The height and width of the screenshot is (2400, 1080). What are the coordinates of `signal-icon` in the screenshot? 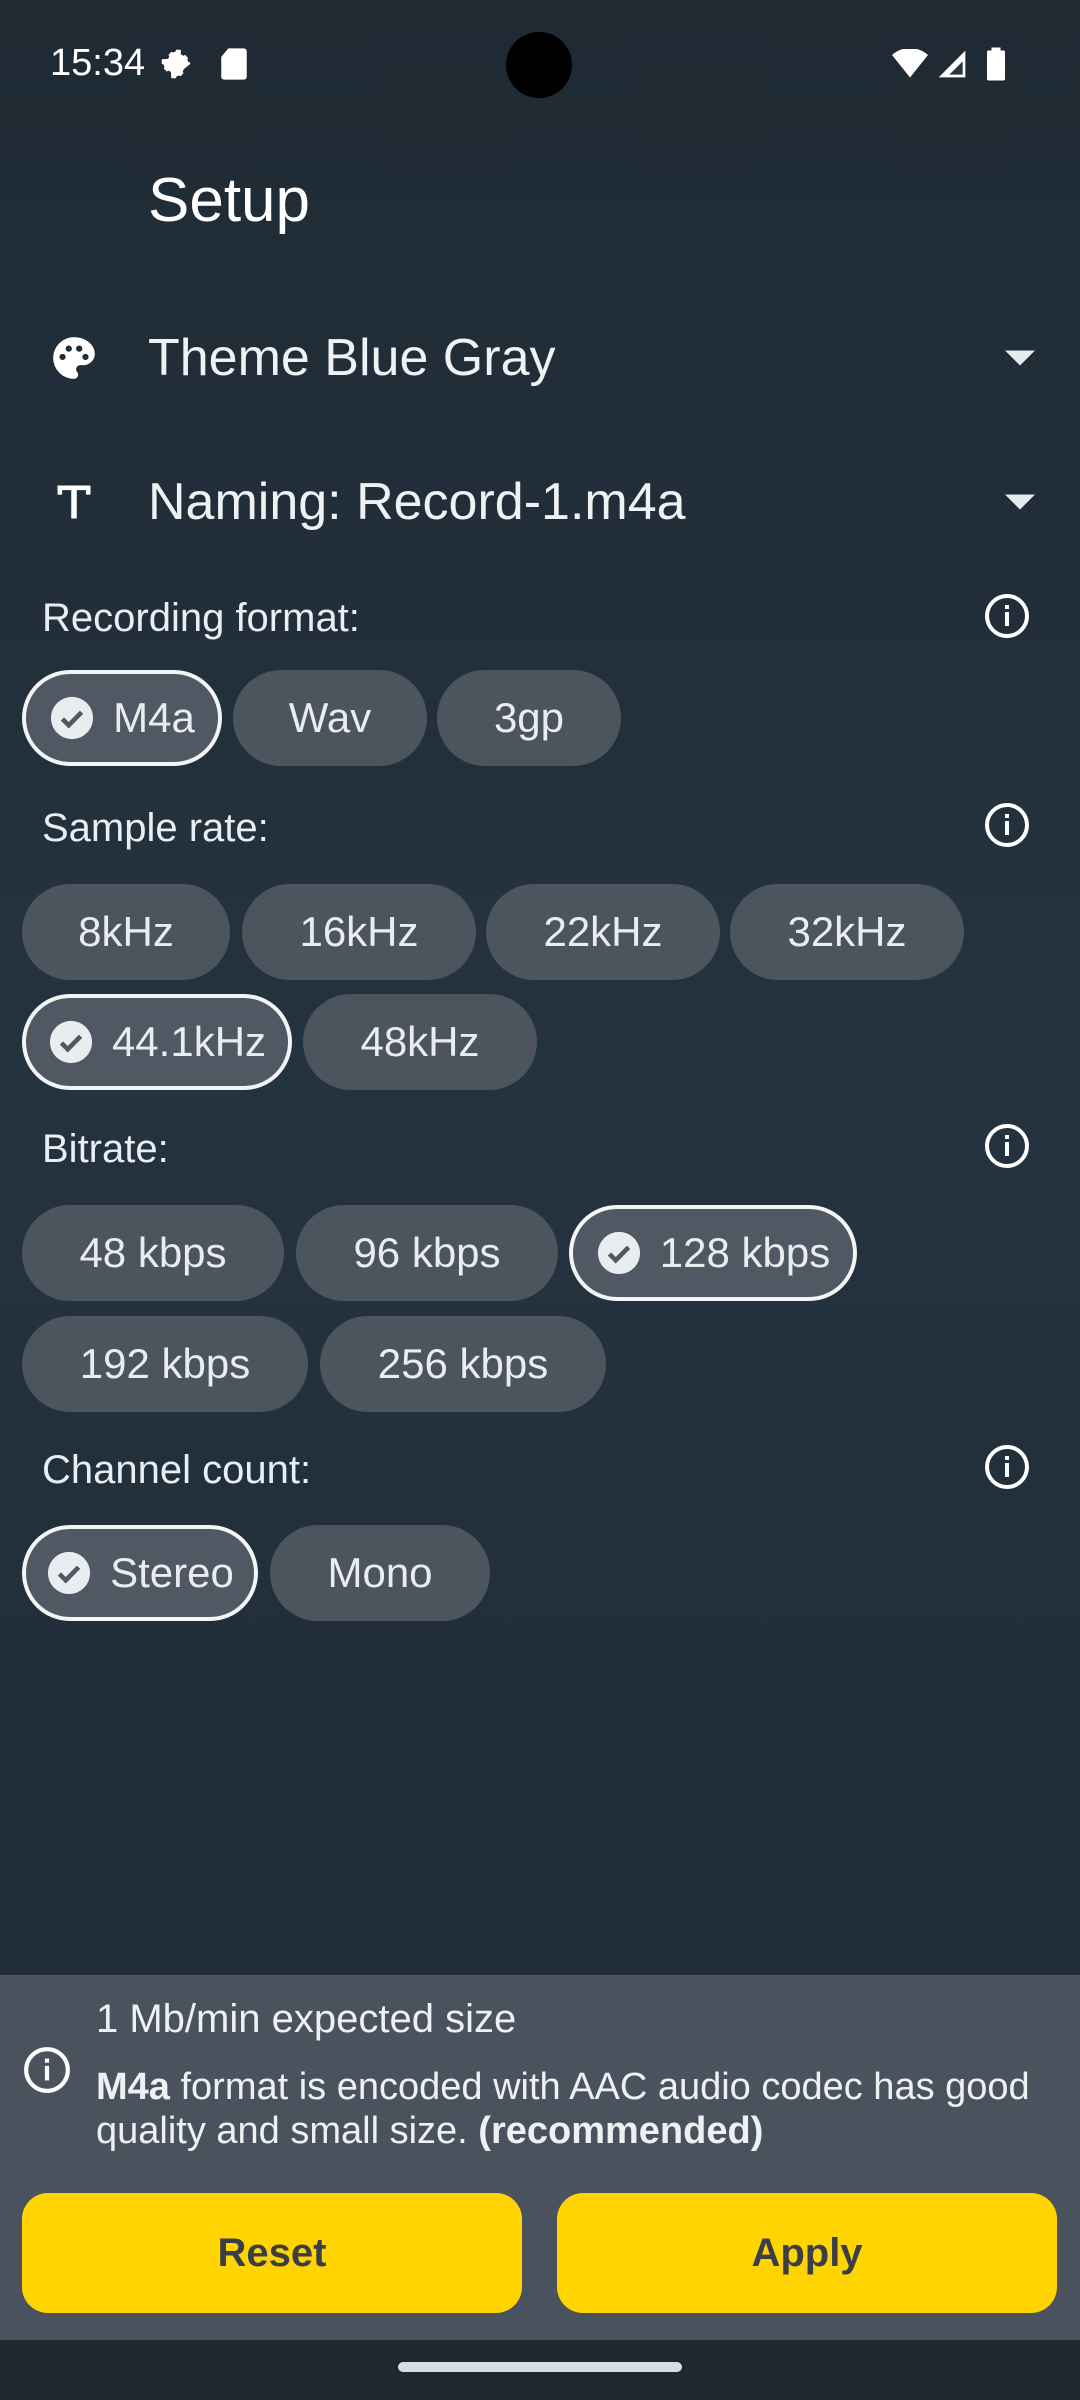 It's located at (952, 64).